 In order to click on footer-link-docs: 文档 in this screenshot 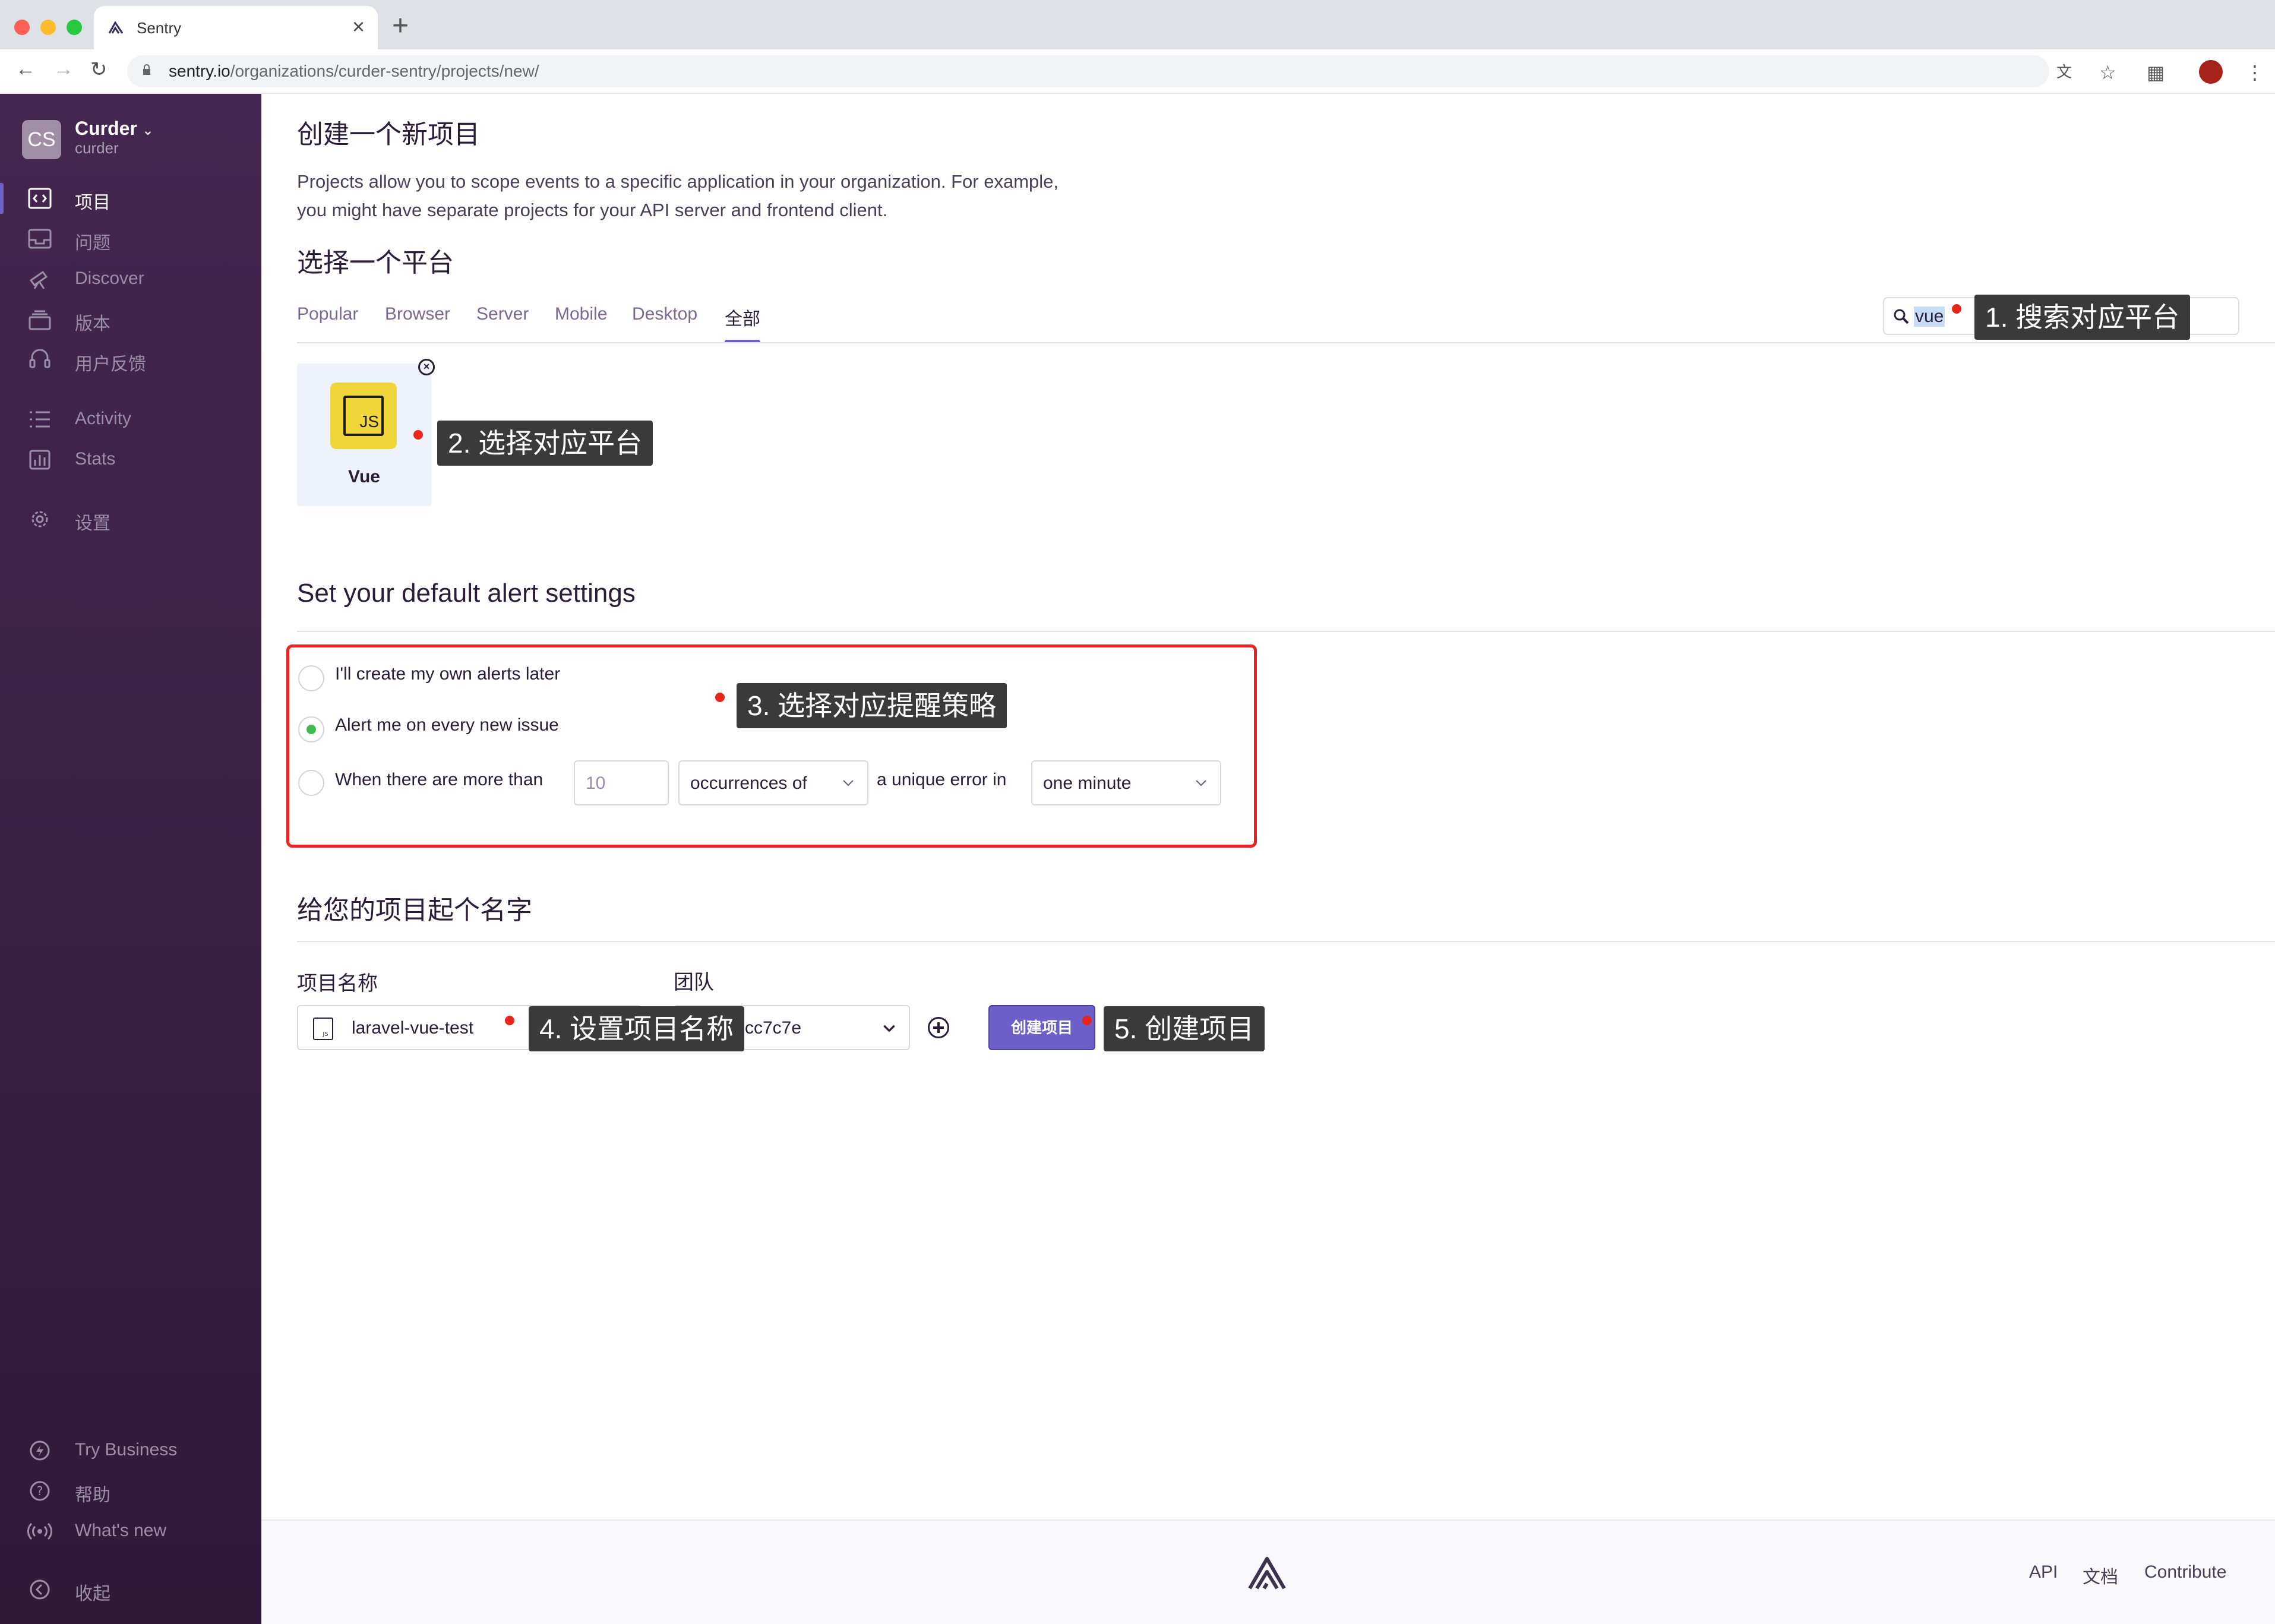, I will do `click(2100, 1575)`.